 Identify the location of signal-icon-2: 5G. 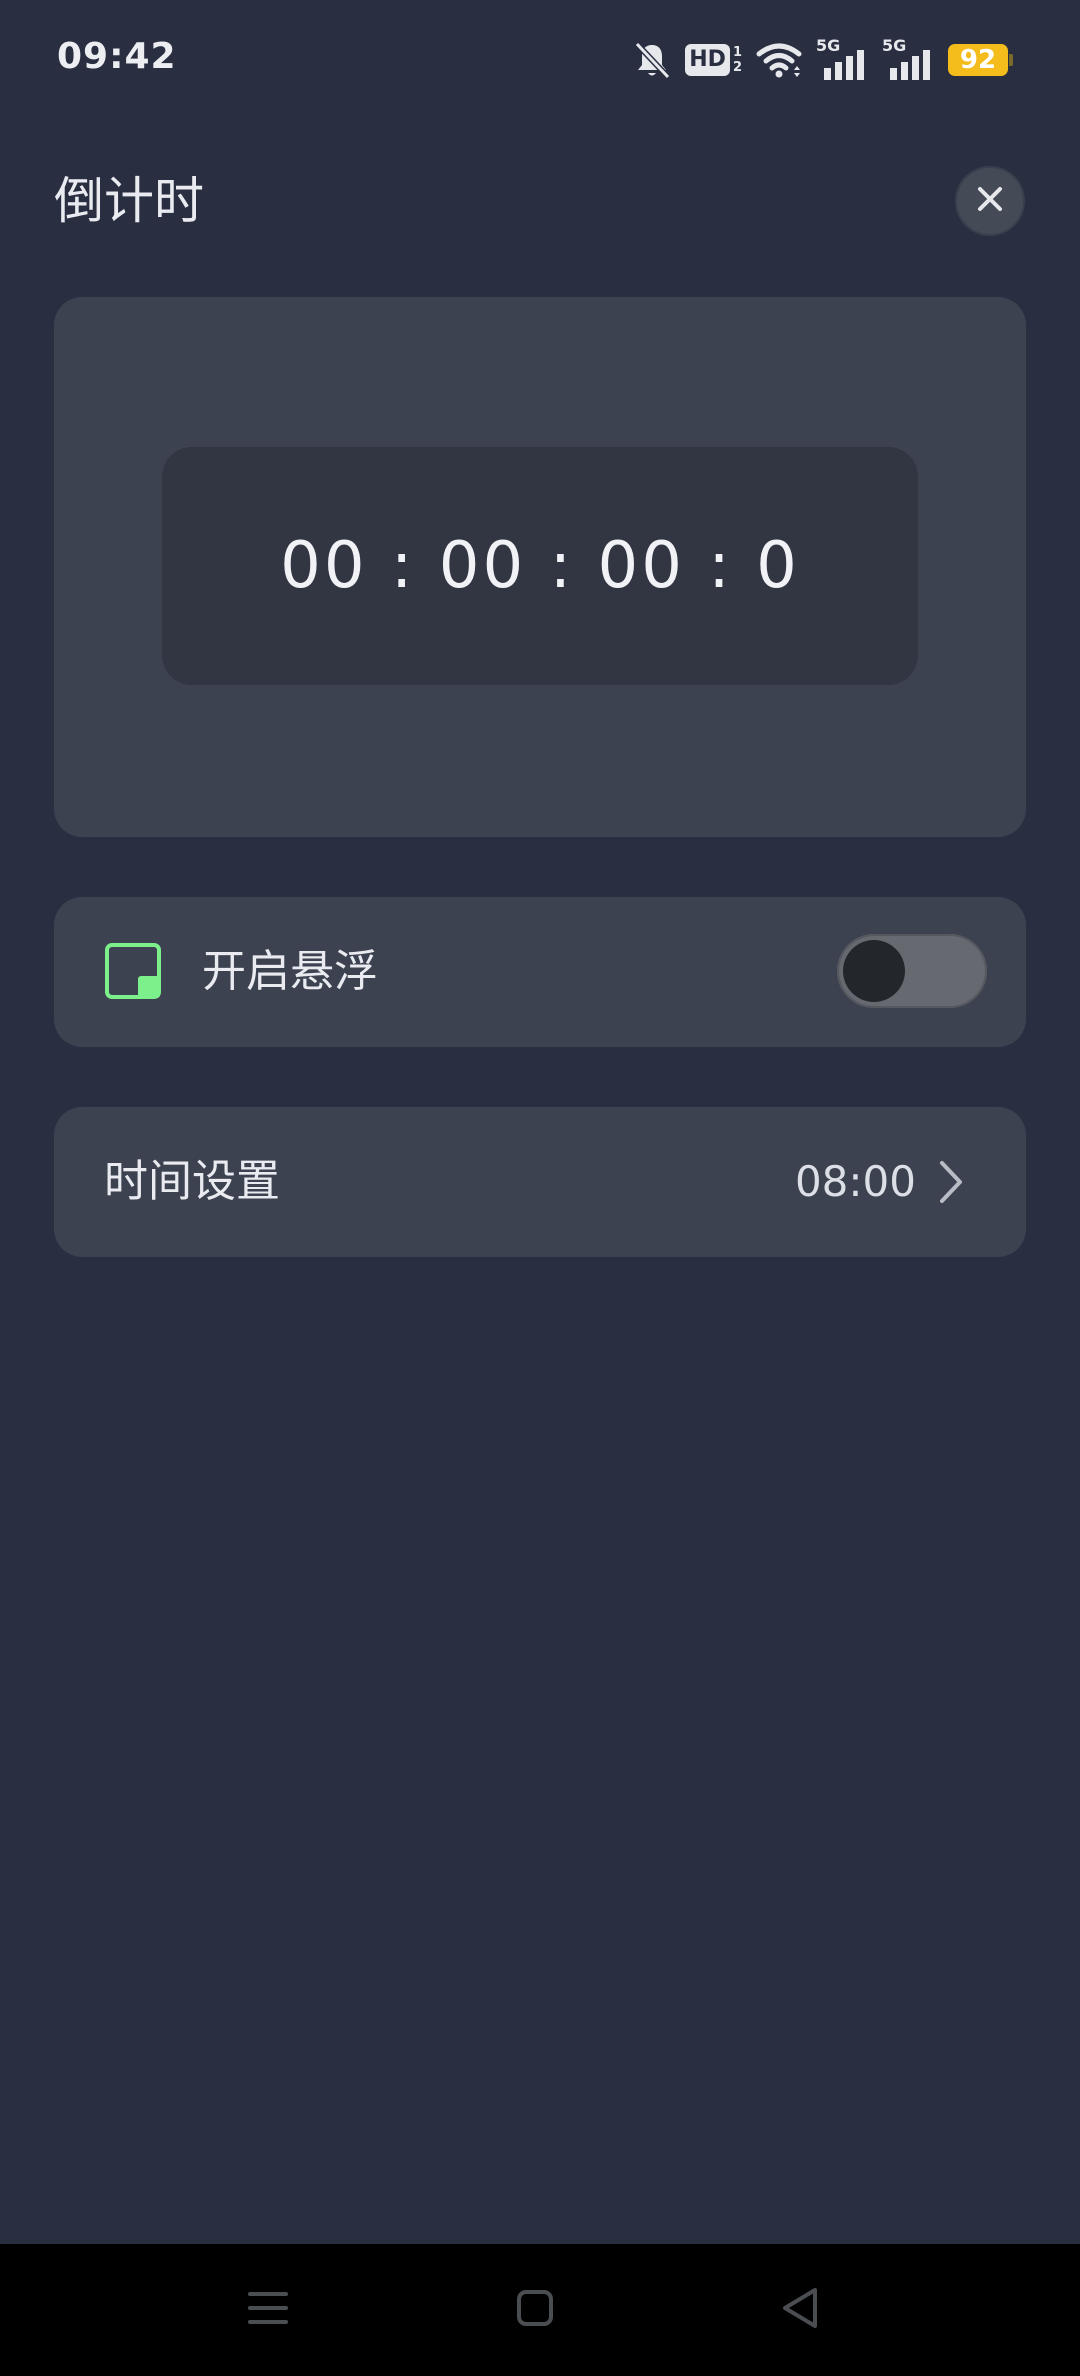
(908, 59).